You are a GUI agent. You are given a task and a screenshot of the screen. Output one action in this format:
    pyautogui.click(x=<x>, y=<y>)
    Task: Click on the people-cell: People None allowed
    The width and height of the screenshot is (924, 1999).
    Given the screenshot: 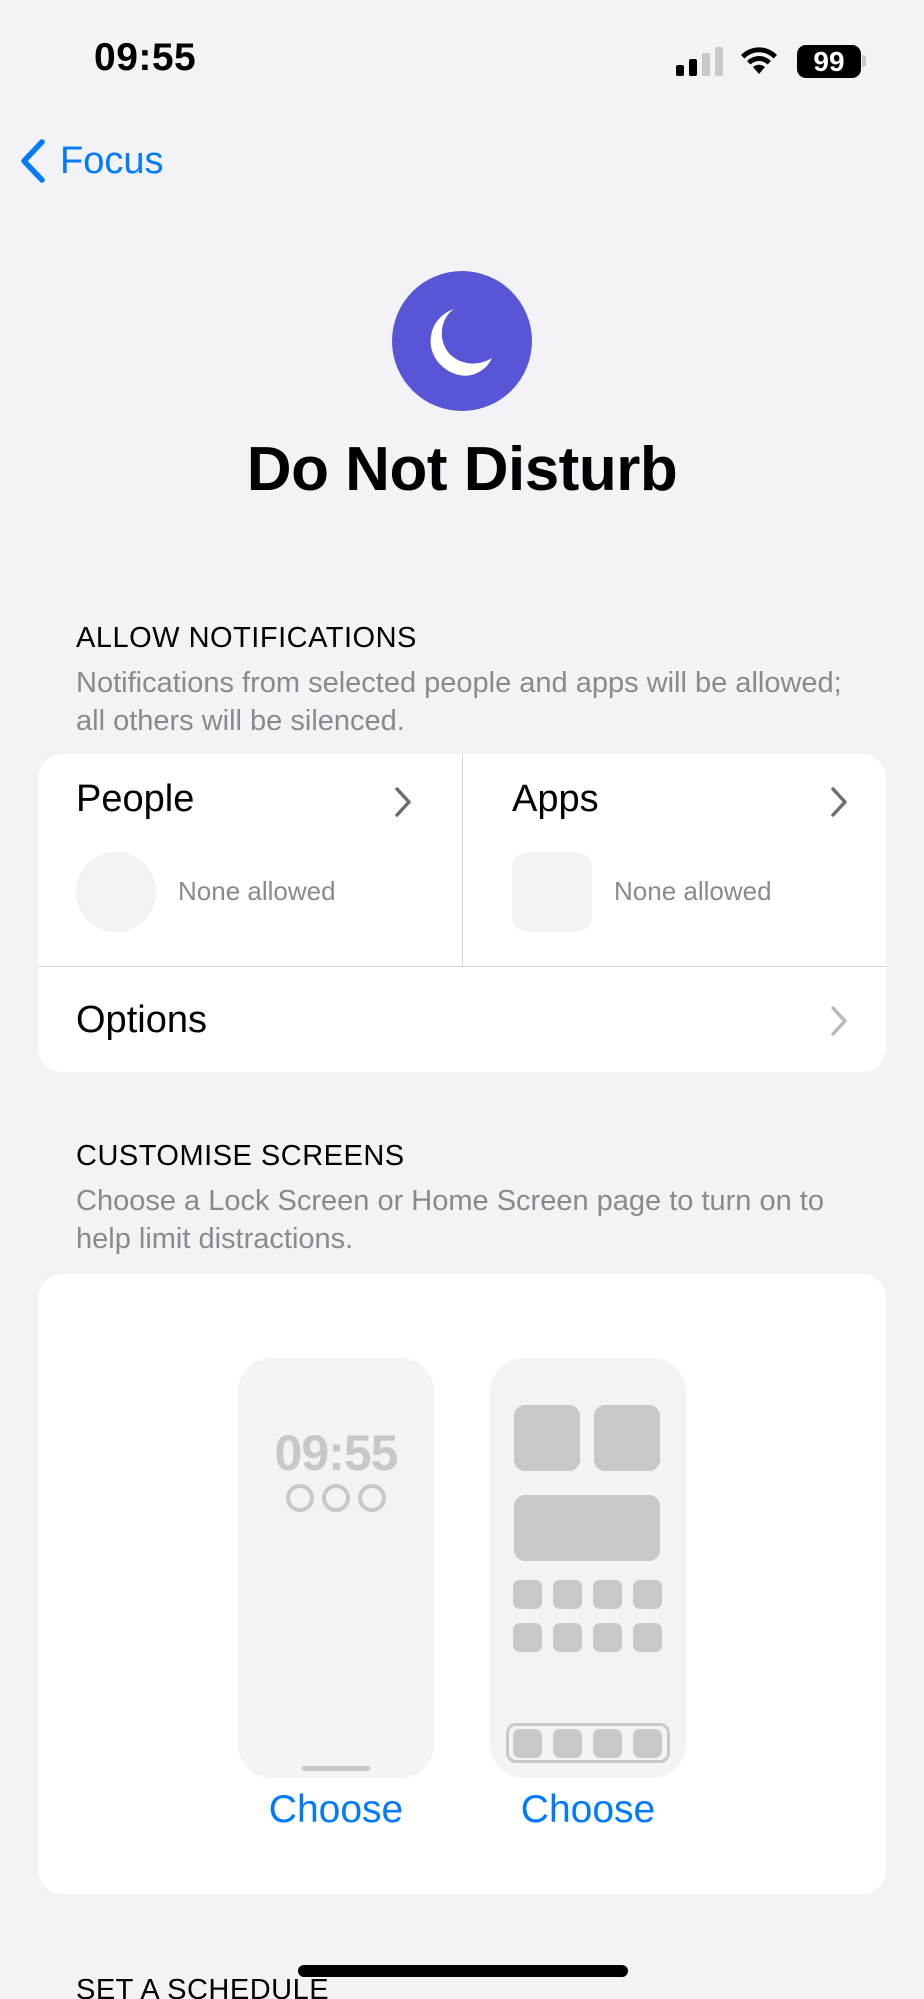 What is the action you would take?
    pyautogui.click(x=250, y=860)
    